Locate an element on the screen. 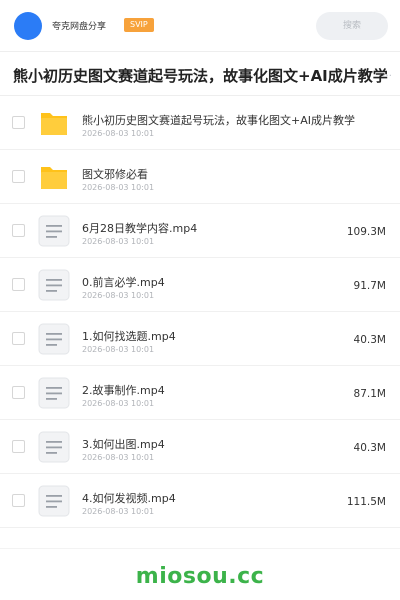 The width and height of the screenshot is (400, 600). file-name: 6月28日教学内容.mp4 is located at coordinates (140, 228).